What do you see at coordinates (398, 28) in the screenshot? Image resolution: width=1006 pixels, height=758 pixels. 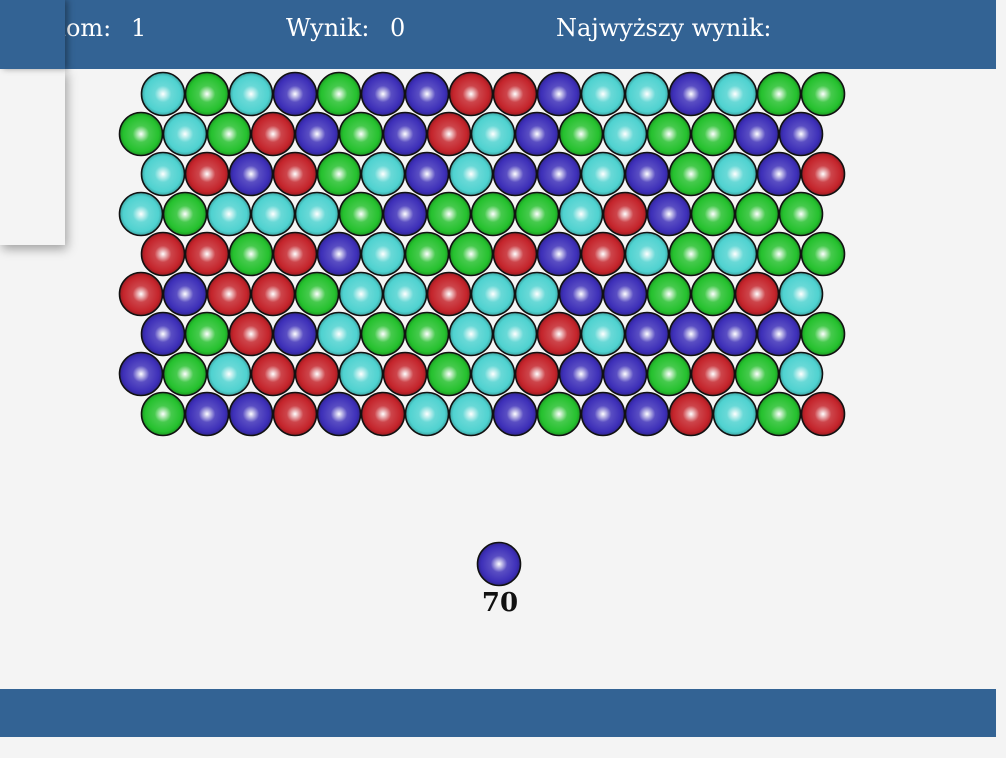 I see `score-value: 0` at bounding box center [398, 28].